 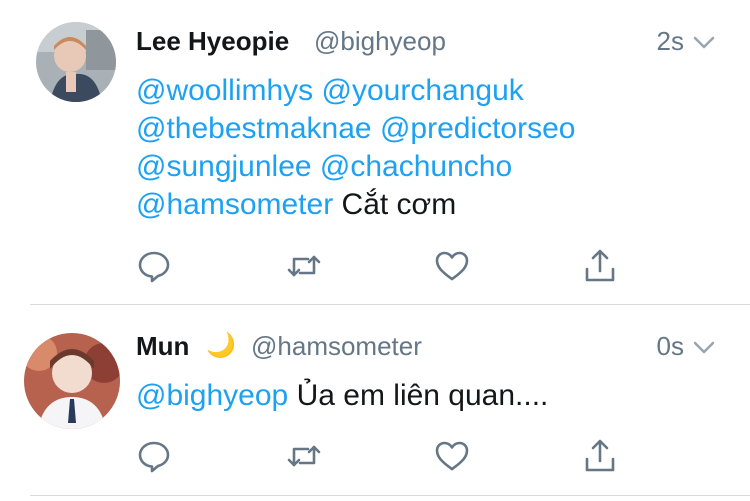 What do you see at coordinates (221, 345) in the screenshot?
I see `crescent-moon-icon: 🌙` at bounding box center [221, 345].